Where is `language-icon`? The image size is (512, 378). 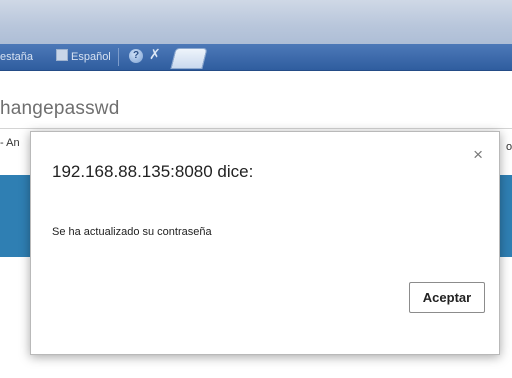 language-icon is located at coordinates (62, 55).